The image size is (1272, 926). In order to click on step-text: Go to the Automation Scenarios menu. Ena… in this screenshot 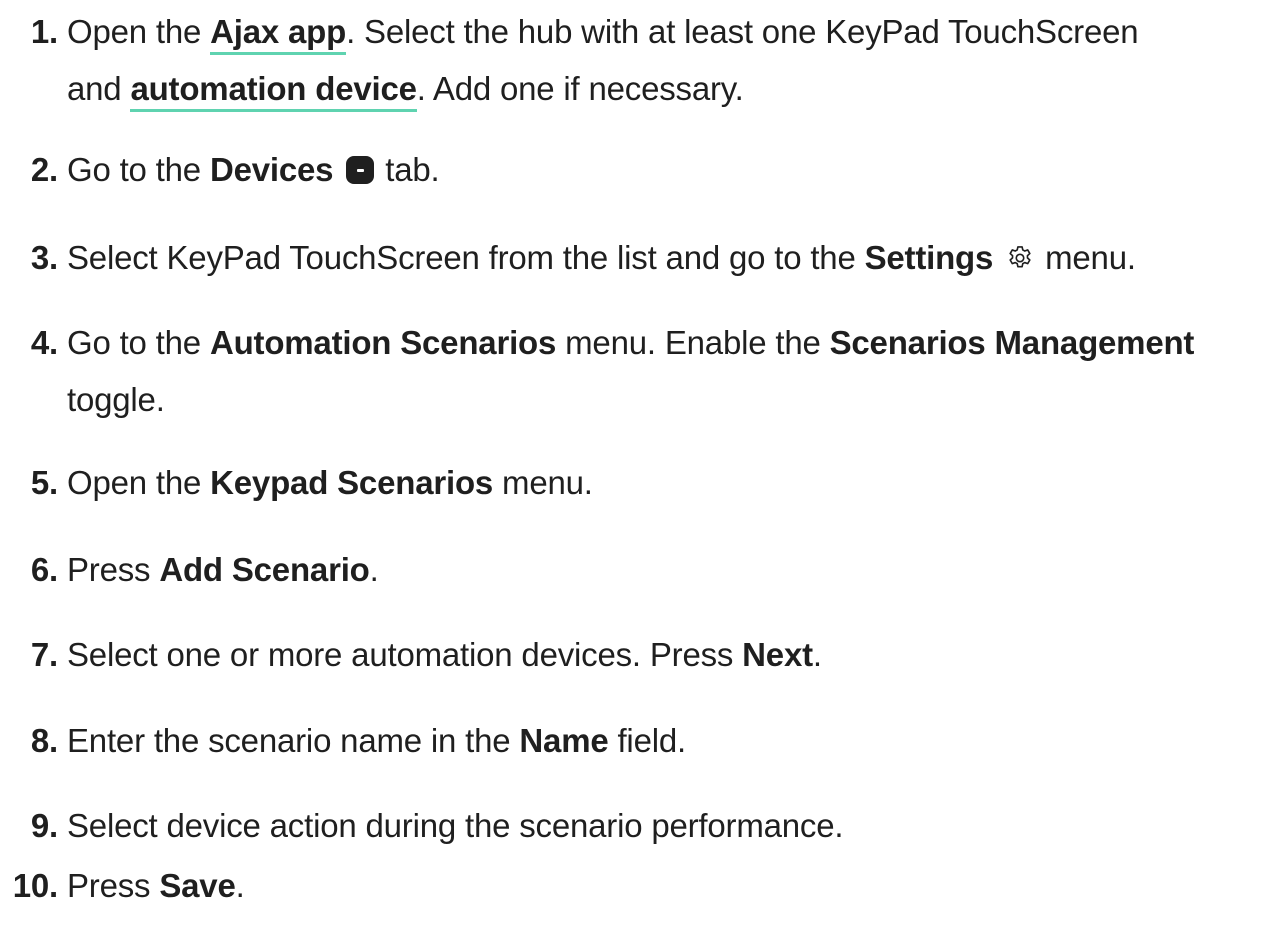, I will do `click(667, 371)`.